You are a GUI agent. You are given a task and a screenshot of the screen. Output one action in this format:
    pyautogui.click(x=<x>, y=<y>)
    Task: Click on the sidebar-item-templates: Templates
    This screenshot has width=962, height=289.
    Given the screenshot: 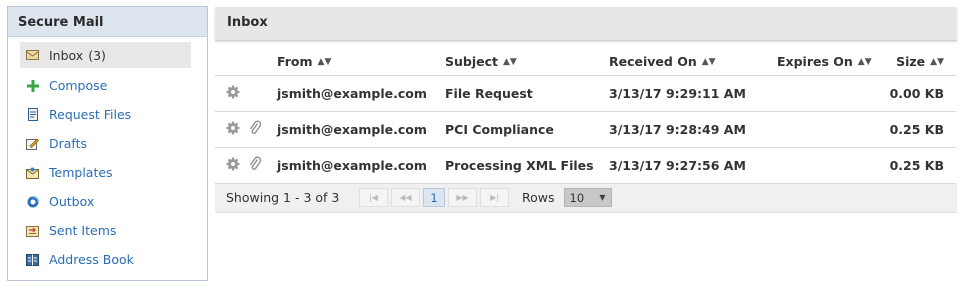 What is the action you would take?
    pyautogui.click(x=107, y=172)
    